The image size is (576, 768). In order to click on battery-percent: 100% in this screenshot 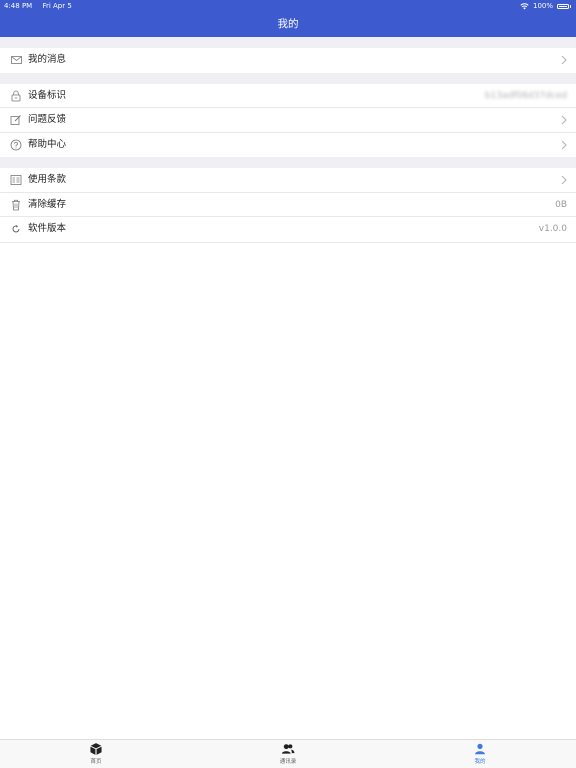, I will do `click(542, 6)`.